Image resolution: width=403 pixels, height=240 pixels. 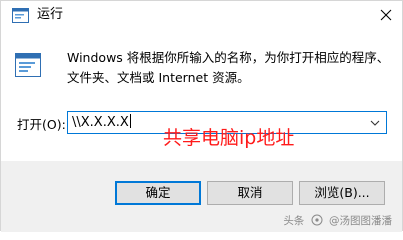 I want to click on text-caret, so click(x=130, y=121).